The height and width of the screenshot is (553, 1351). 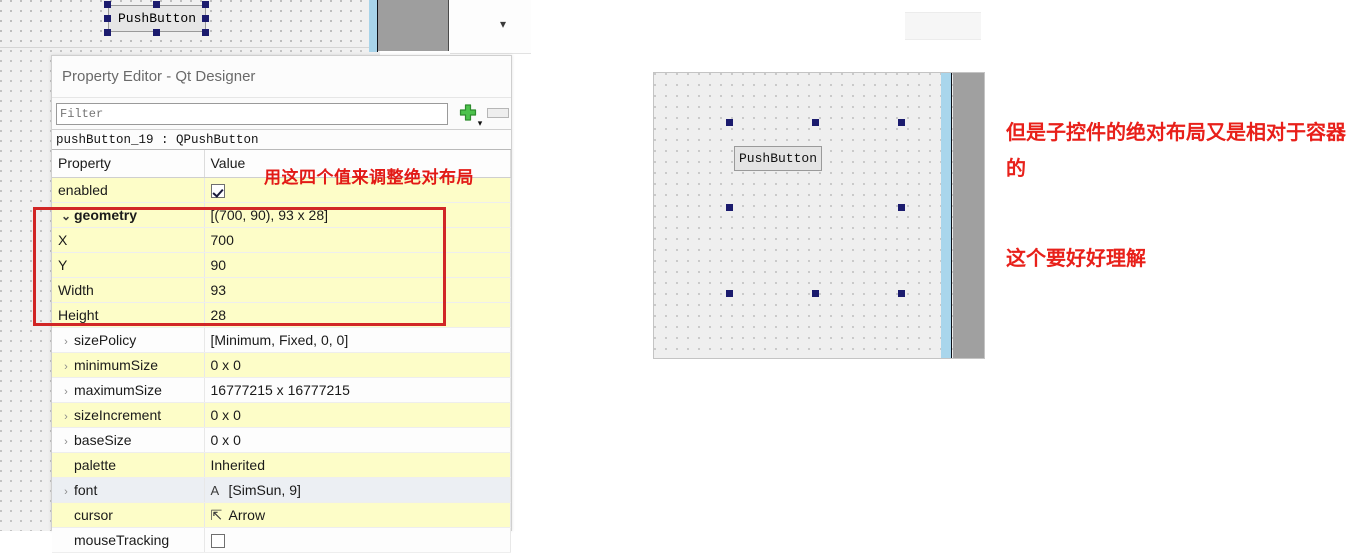 I want to click on property-name-cell: › font, so click(x=128, y=490).